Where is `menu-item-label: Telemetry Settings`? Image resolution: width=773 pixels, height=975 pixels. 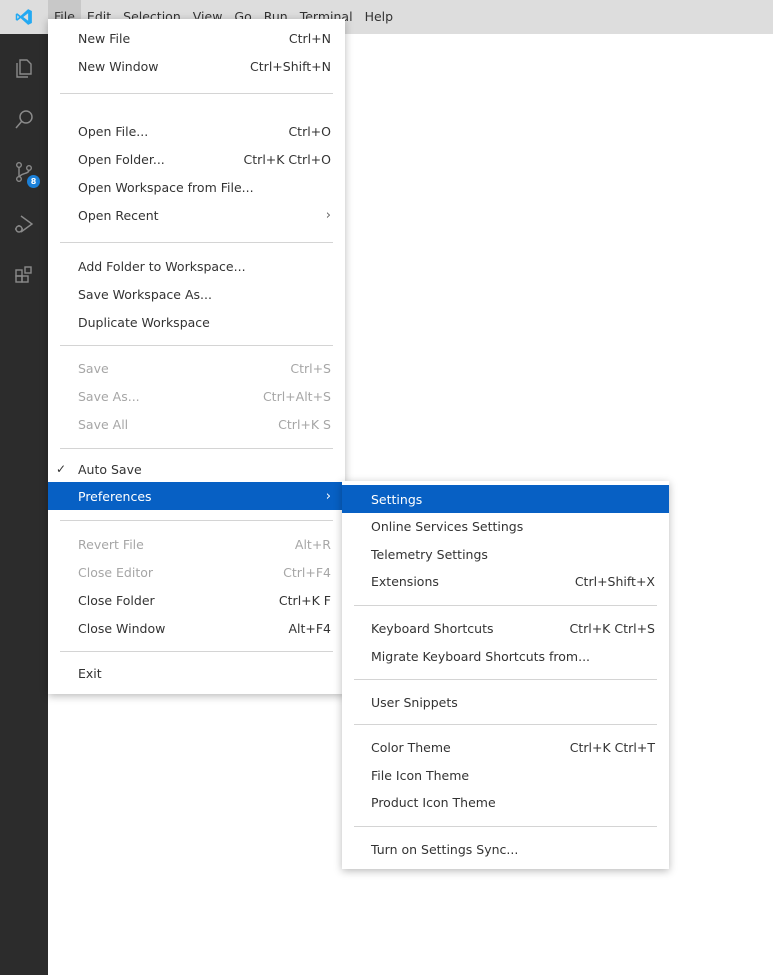
menu-item-label: Telemetry Settings is located at coordinates (429, 554).